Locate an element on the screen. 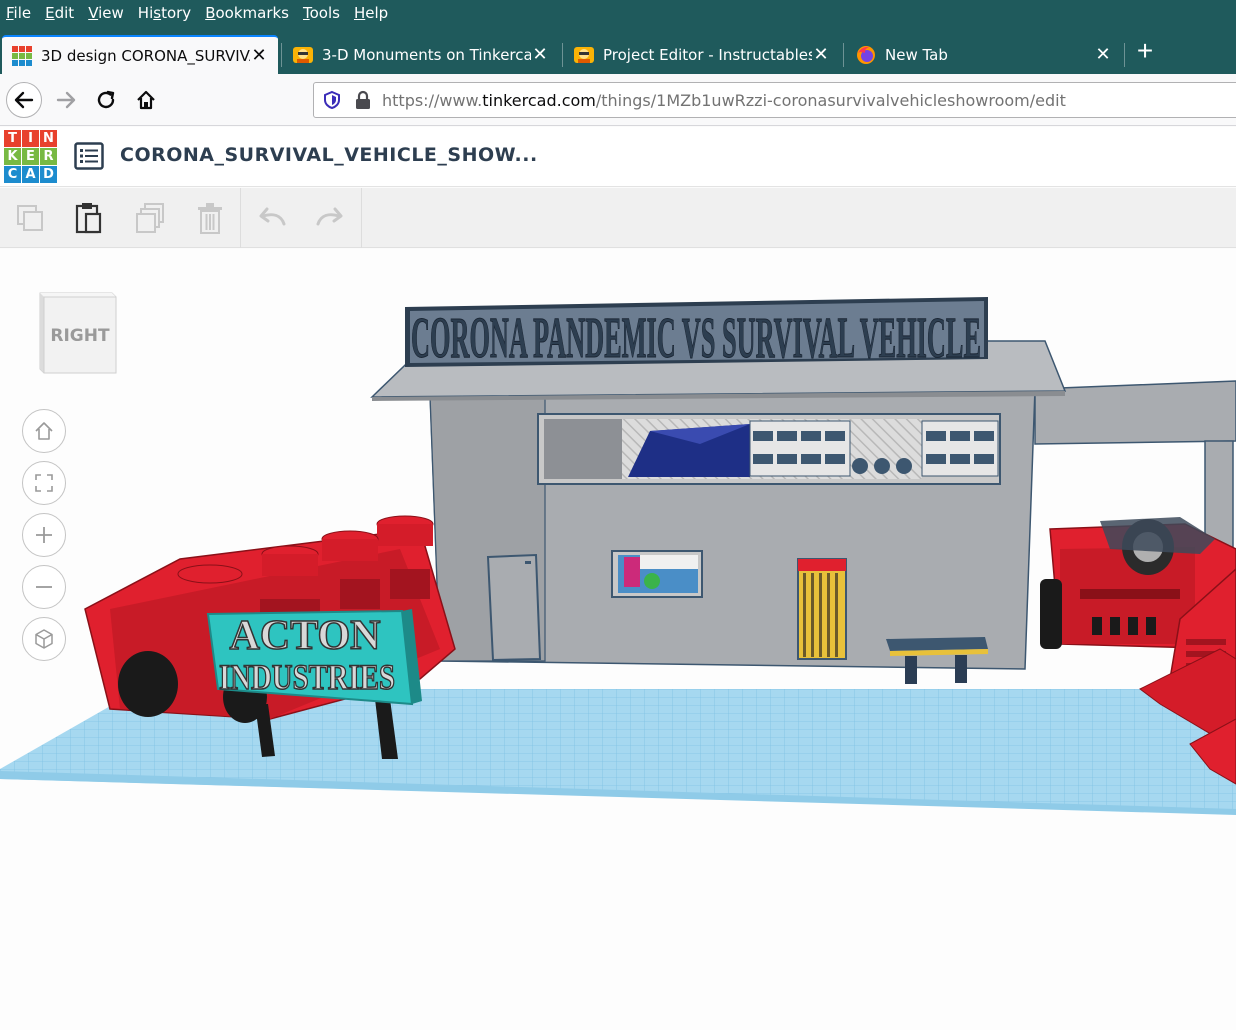 The height and width of the screenshot is (1030, 1236). arrow-right-icon is located at coordinates (66, 100).